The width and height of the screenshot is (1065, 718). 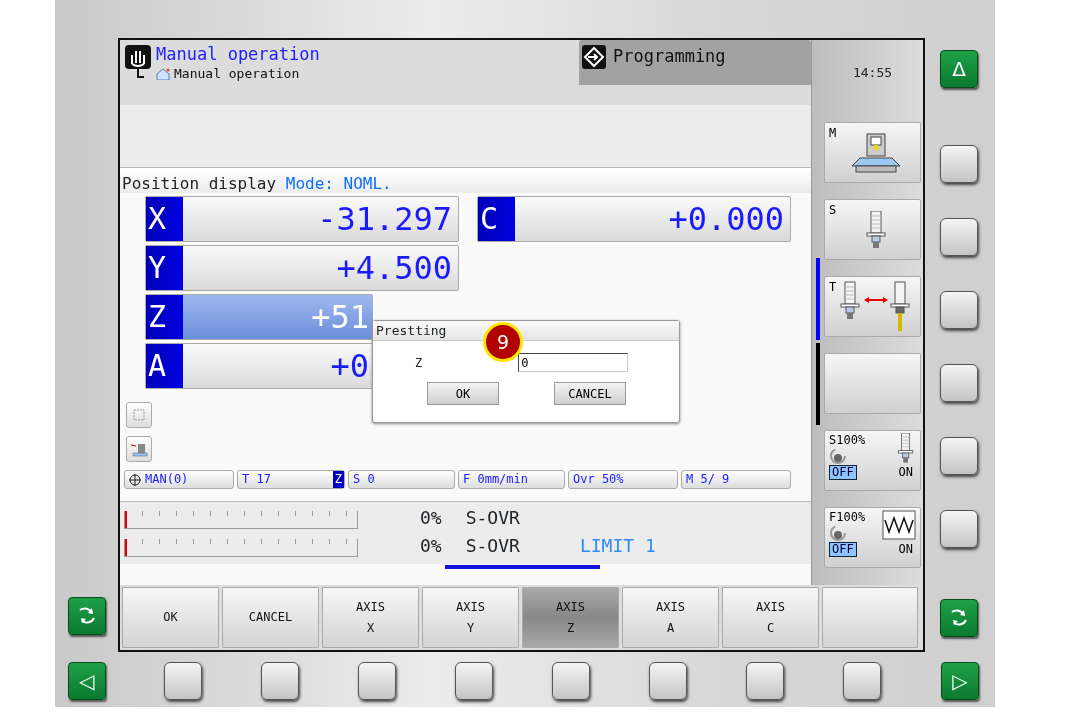 What do you see at coordinates (617, 546) in the screenshot?
I see `limit-label: LIMIT 1` at bounding box center [617, 546].